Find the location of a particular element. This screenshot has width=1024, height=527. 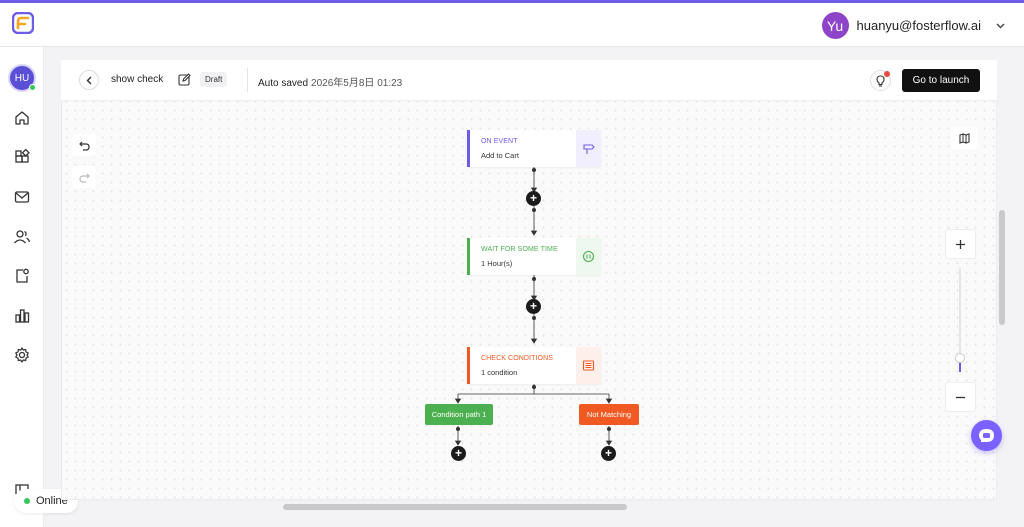

condition-path-branch: Condition path 1 is located at coordinates (459, 414).